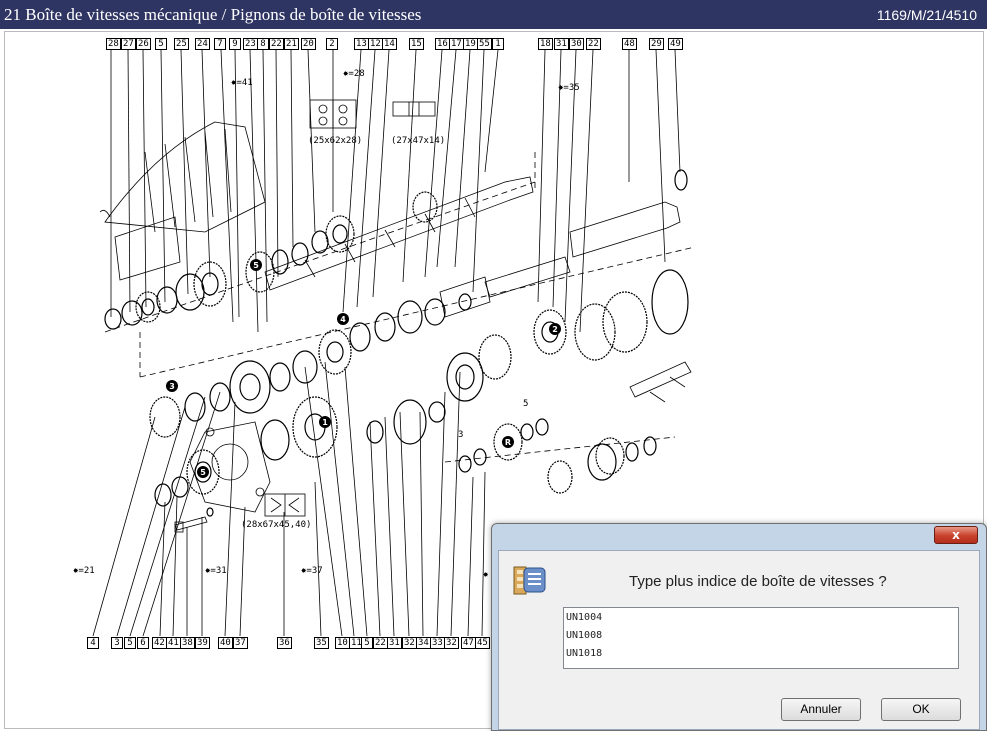 The image size is (987, 731). Describe the element at coordinates (758, 581) in the screenshot. I see `dialog-prompt: Type plus indice de boîte de vitesses ?` at that location.